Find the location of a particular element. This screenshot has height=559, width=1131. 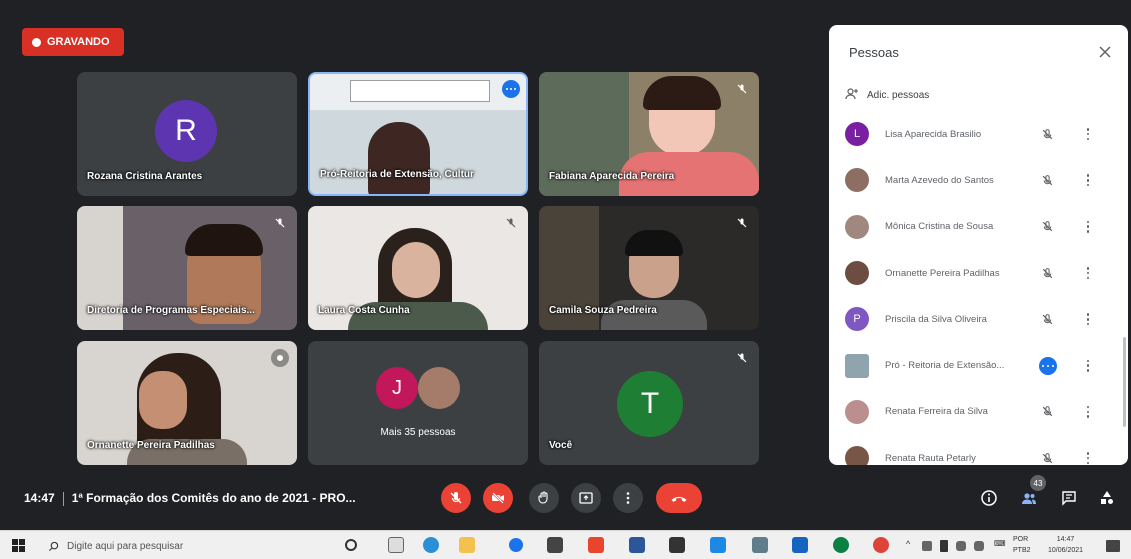

volume-icon is located at coordinates (979, 546).